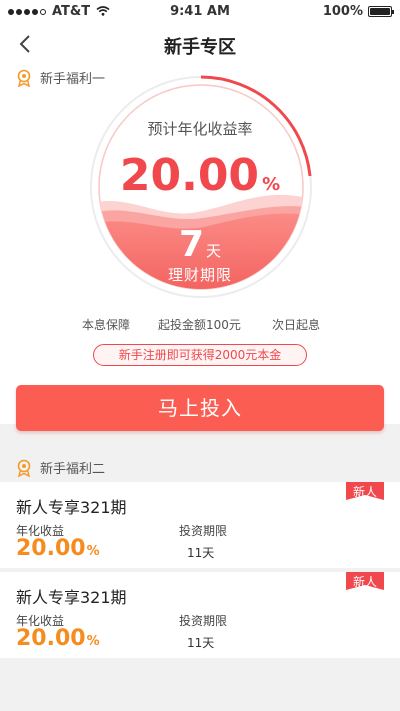 The width and height of the screenshot is (400, 711). Describe the element at coordinates (296, 325) in the screenshot. I see `feature-next-day: 次日起息` at that location.